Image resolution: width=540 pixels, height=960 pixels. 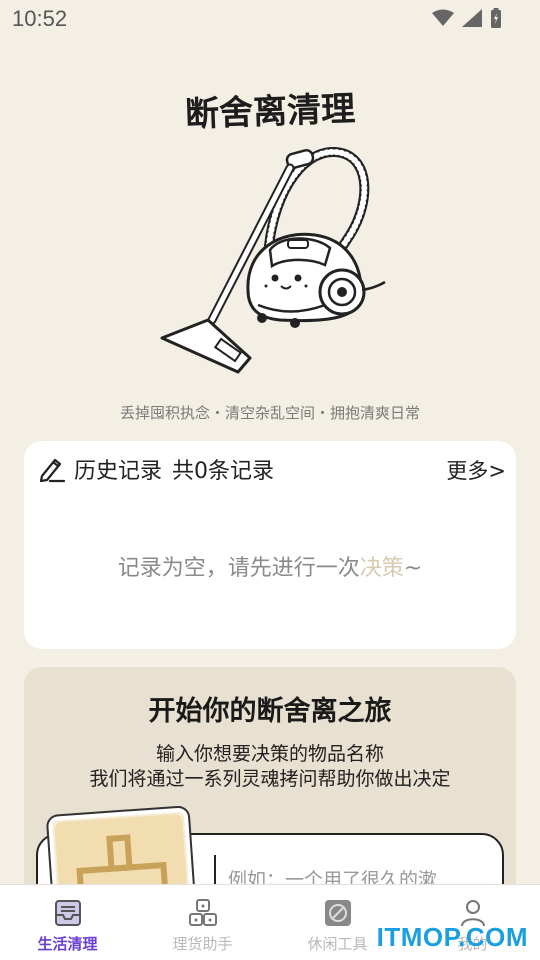 I want to click on more-link: 更多>, so click(x=476, y=470).